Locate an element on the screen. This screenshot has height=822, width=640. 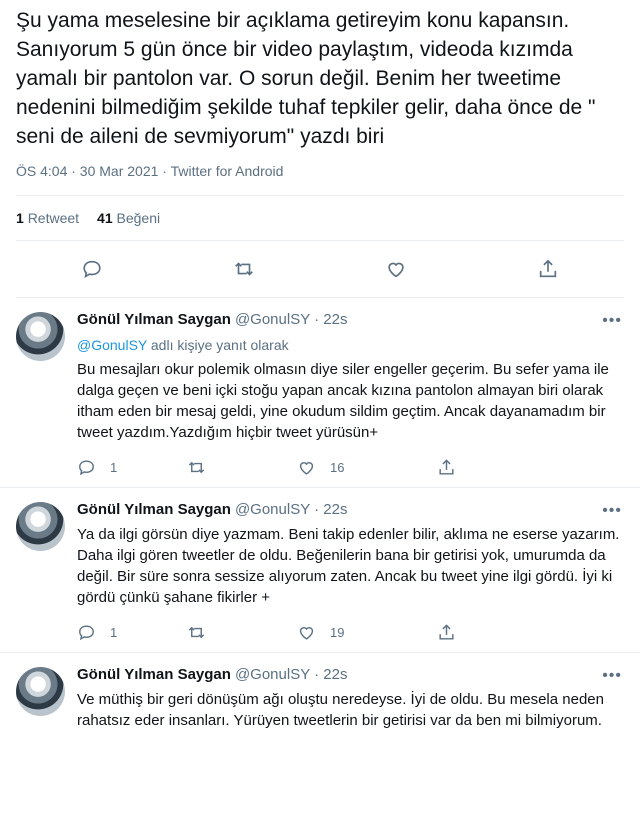
like-stat: 41 Beğeni is located at coordinates (128, 218).